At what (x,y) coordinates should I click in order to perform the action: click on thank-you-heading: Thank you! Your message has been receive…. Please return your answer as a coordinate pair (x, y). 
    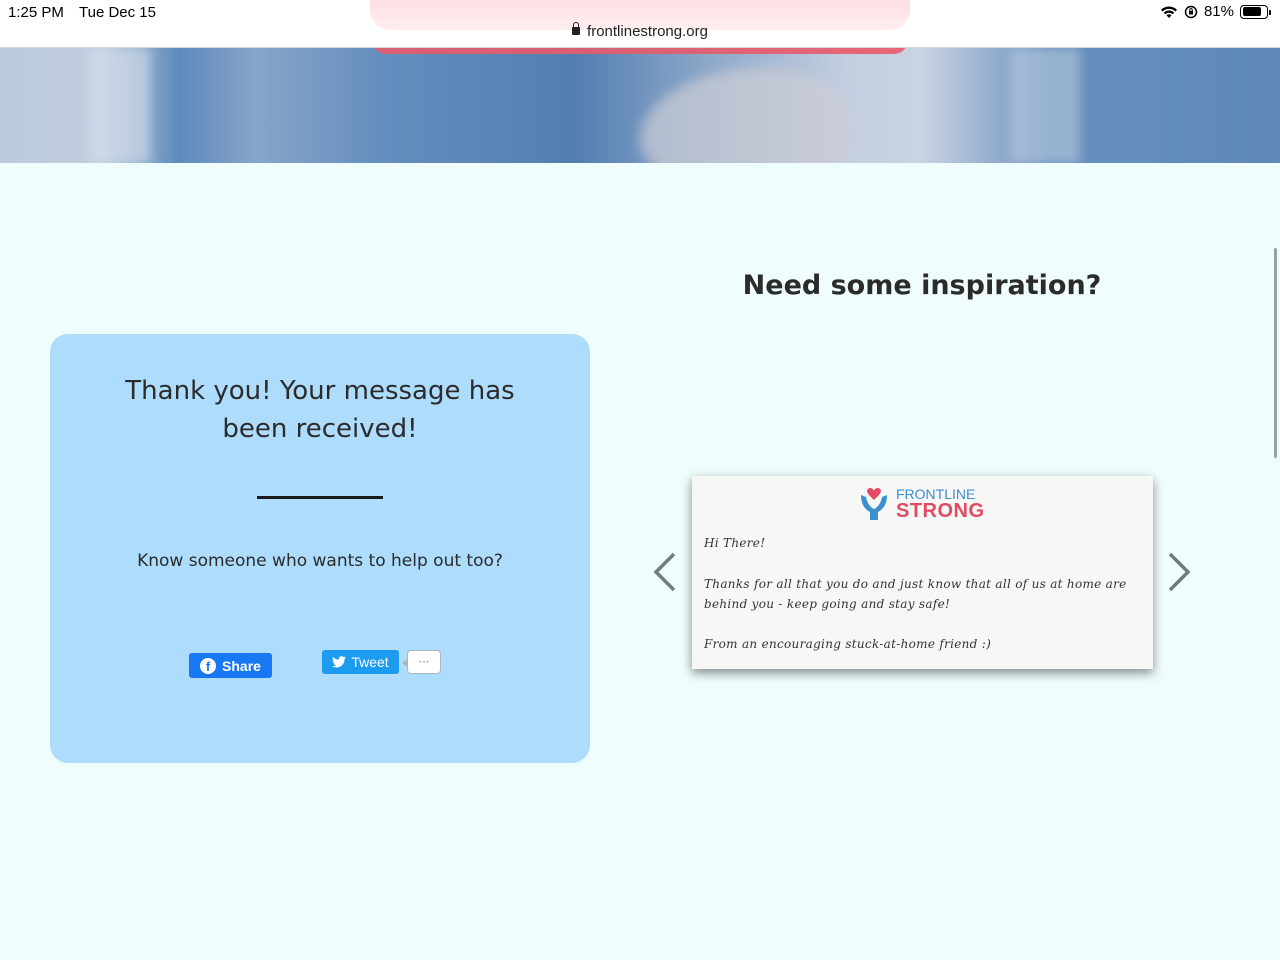
    Looking at the image, I should click on (320, 410).